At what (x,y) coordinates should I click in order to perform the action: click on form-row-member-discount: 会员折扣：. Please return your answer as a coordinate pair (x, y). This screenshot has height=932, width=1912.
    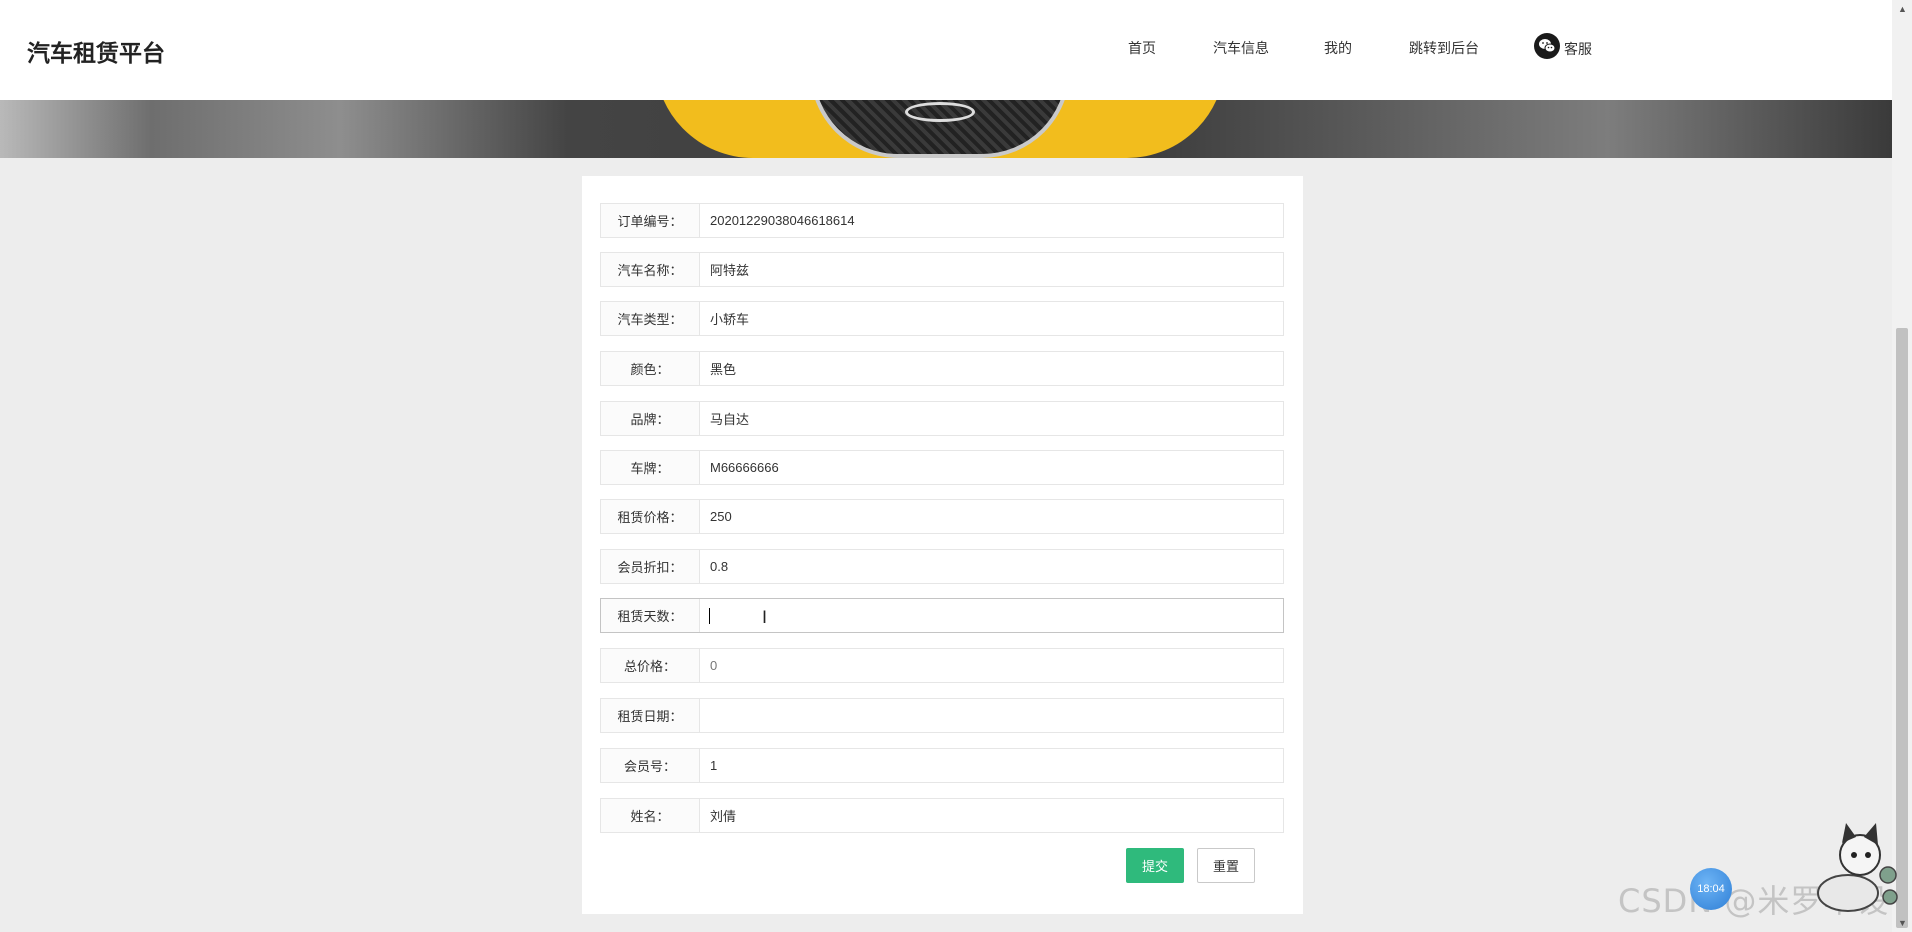
    Looking at the image, I should click on (942, 566).